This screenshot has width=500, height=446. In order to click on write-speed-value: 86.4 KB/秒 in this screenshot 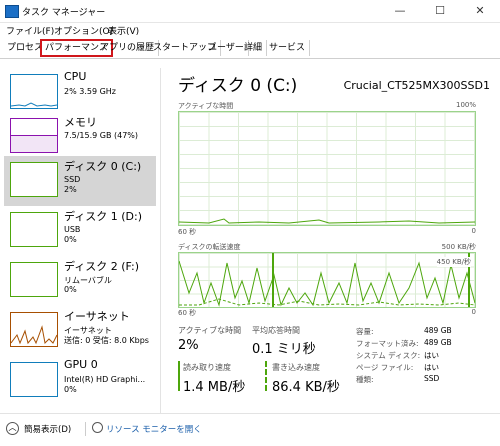, I will do `click(306, 387)`.